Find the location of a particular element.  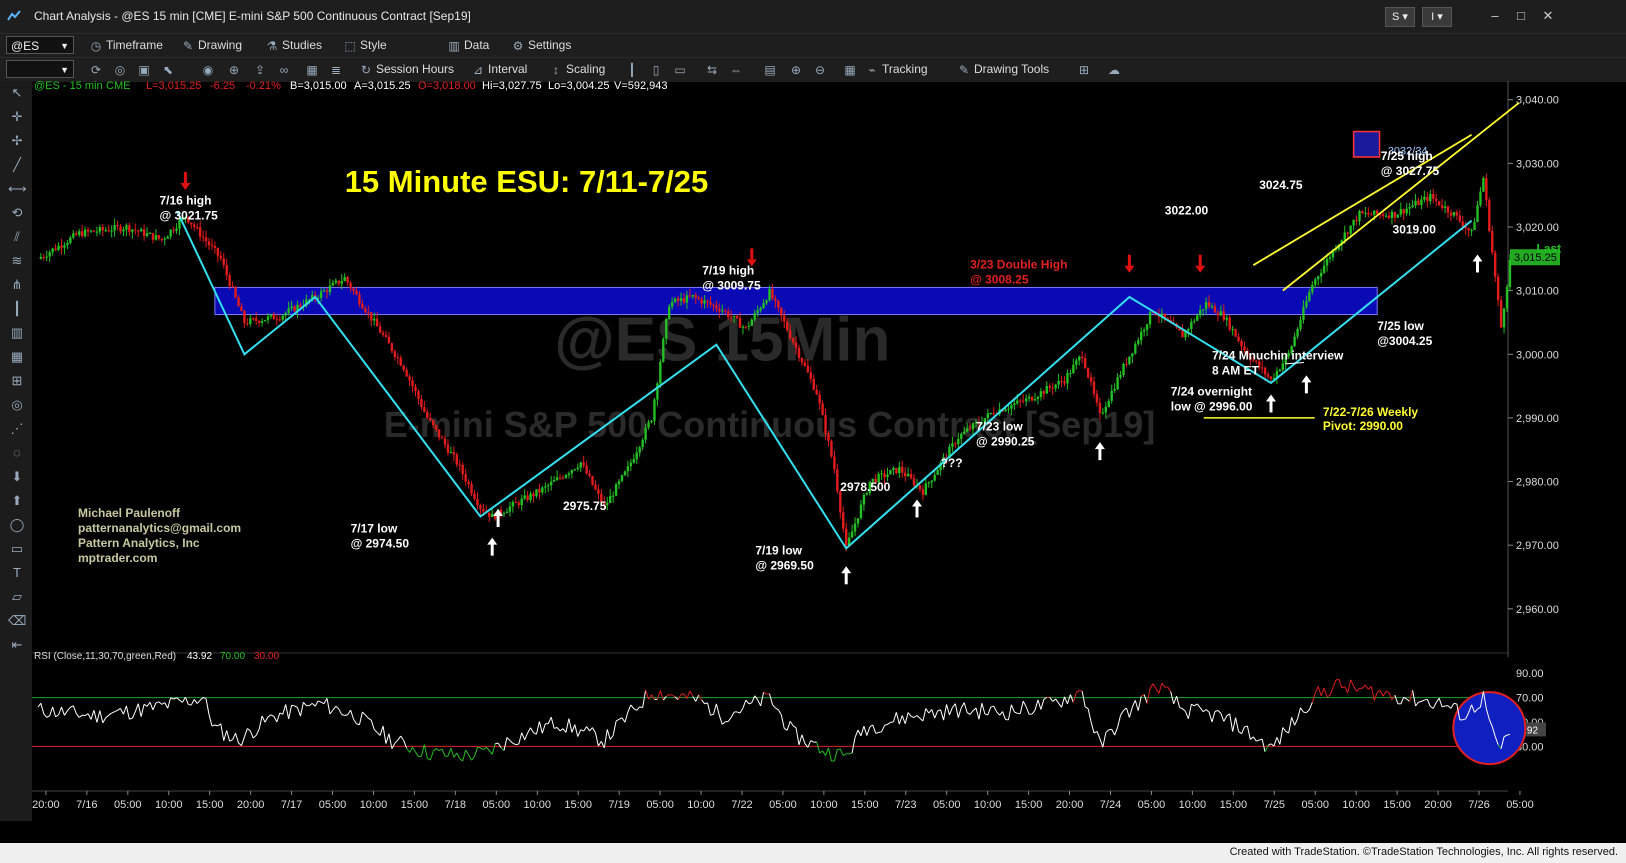

link-icon: ∞ is located at coordinates (284, 70).